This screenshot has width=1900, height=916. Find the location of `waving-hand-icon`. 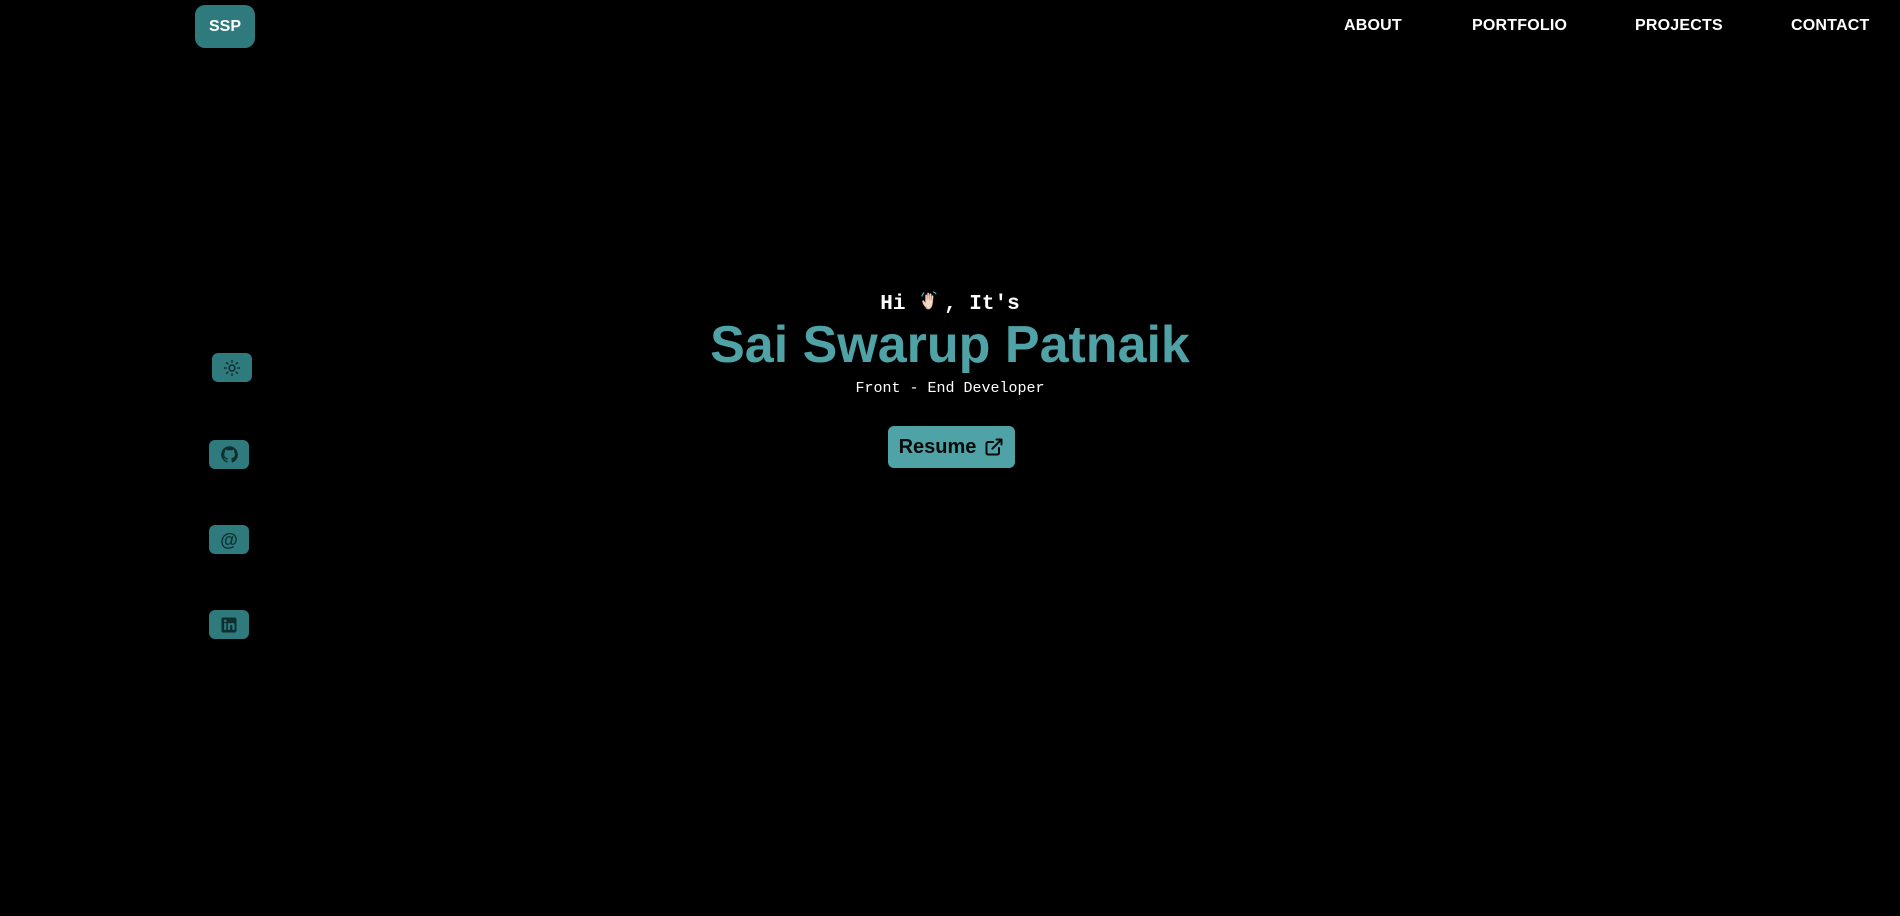

waving-hand-icon is located at coordinates (931, 303).